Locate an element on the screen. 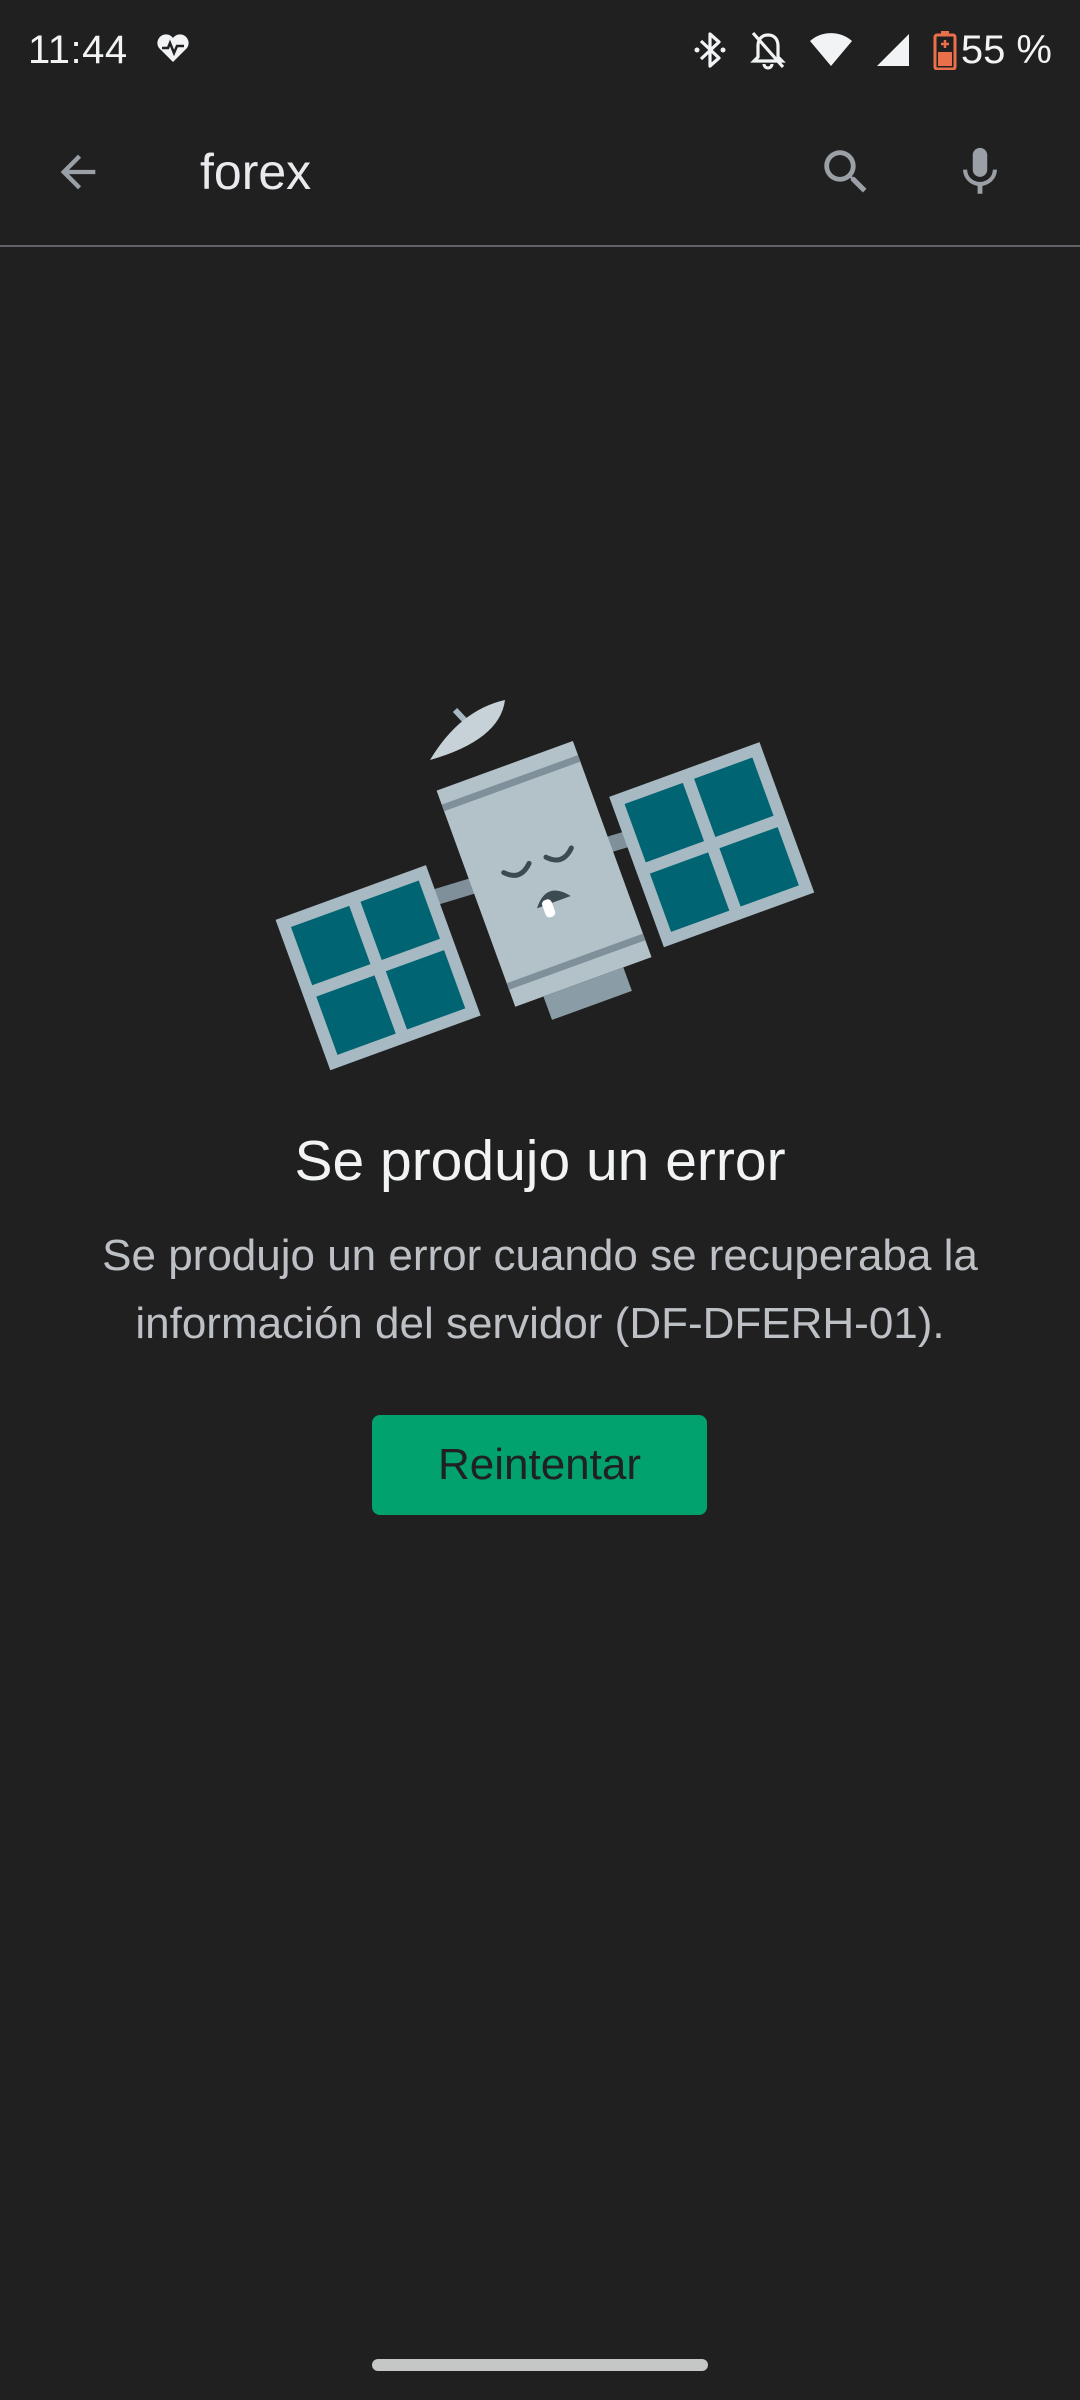 The height and width of the screenshot is (2400, 1080). status-right: 55 % is located at coordinates (872, 50).